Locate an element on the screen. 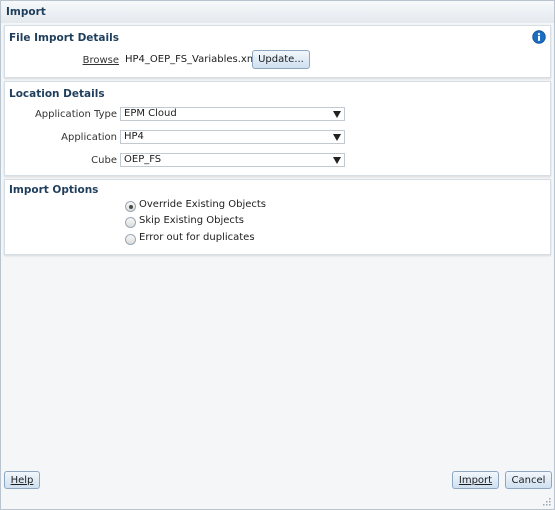 The width and height of the screenshot is (555, 510). location-title: Location Details is located at coordinates (57, 94).